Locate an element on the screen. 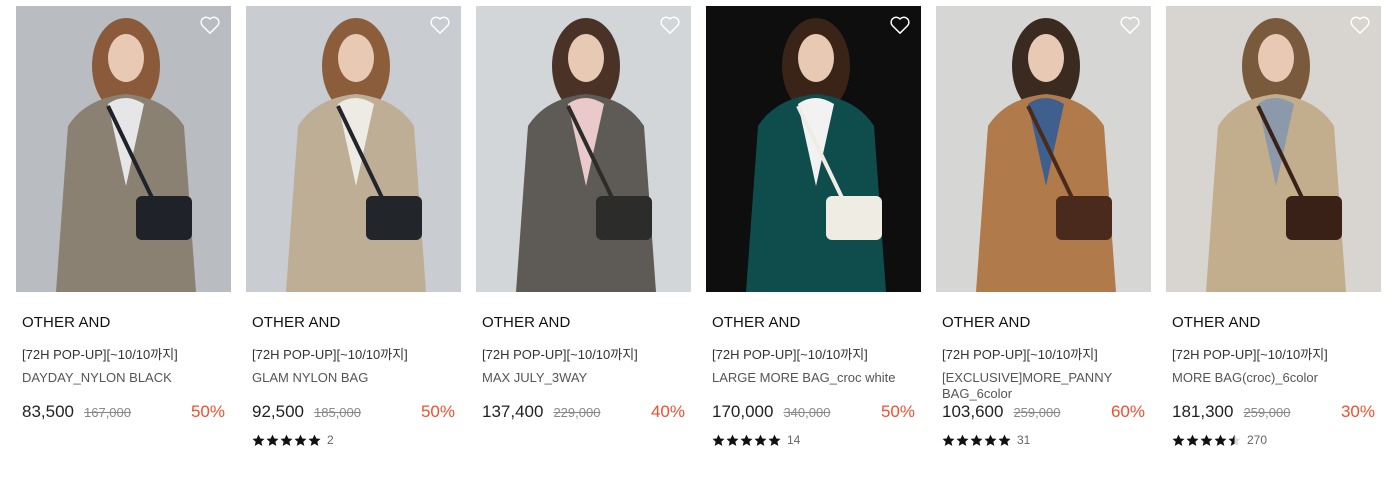 This screenshot has height=477, width=1393. original-price: 340,000 is located at coordinates (807, 412).